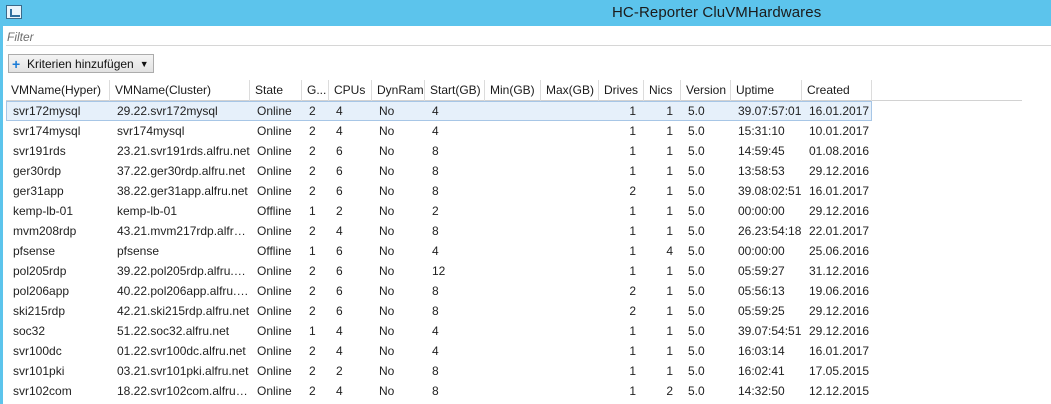 The height and width of the screenshot is (404, 1051). Describe the element at coordinates (274, 251) in the screenshot. I see `cell-state: Offline` at that location.